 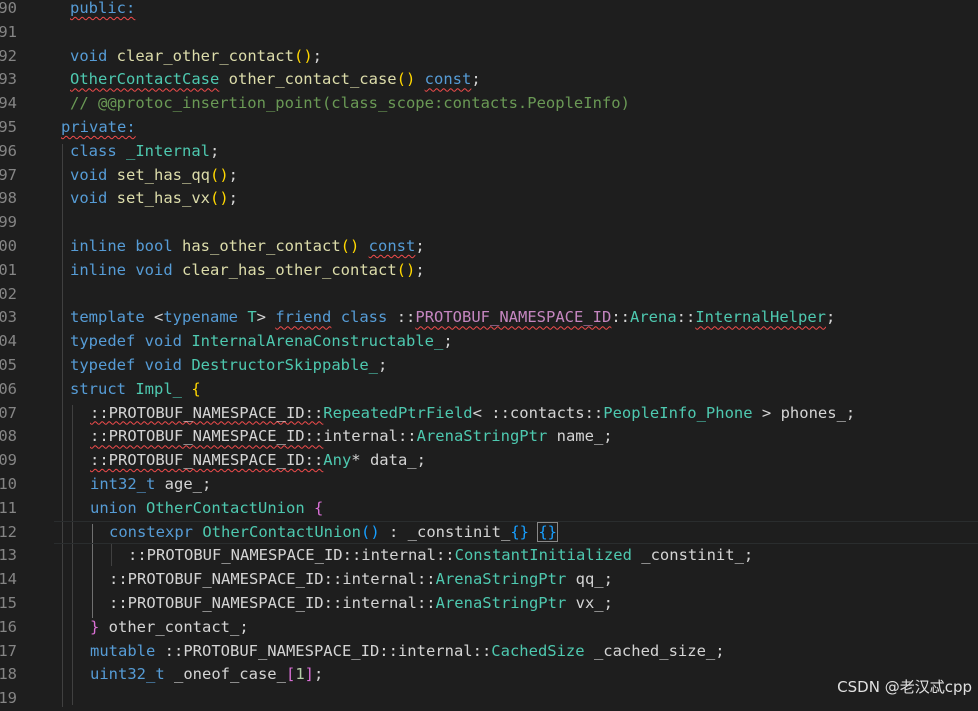 What do you see at coordinates (207, 674) in the screenshot?
I see `line-code: uint32_t _oneof_case_[1];` at bounding box center [207, 674].